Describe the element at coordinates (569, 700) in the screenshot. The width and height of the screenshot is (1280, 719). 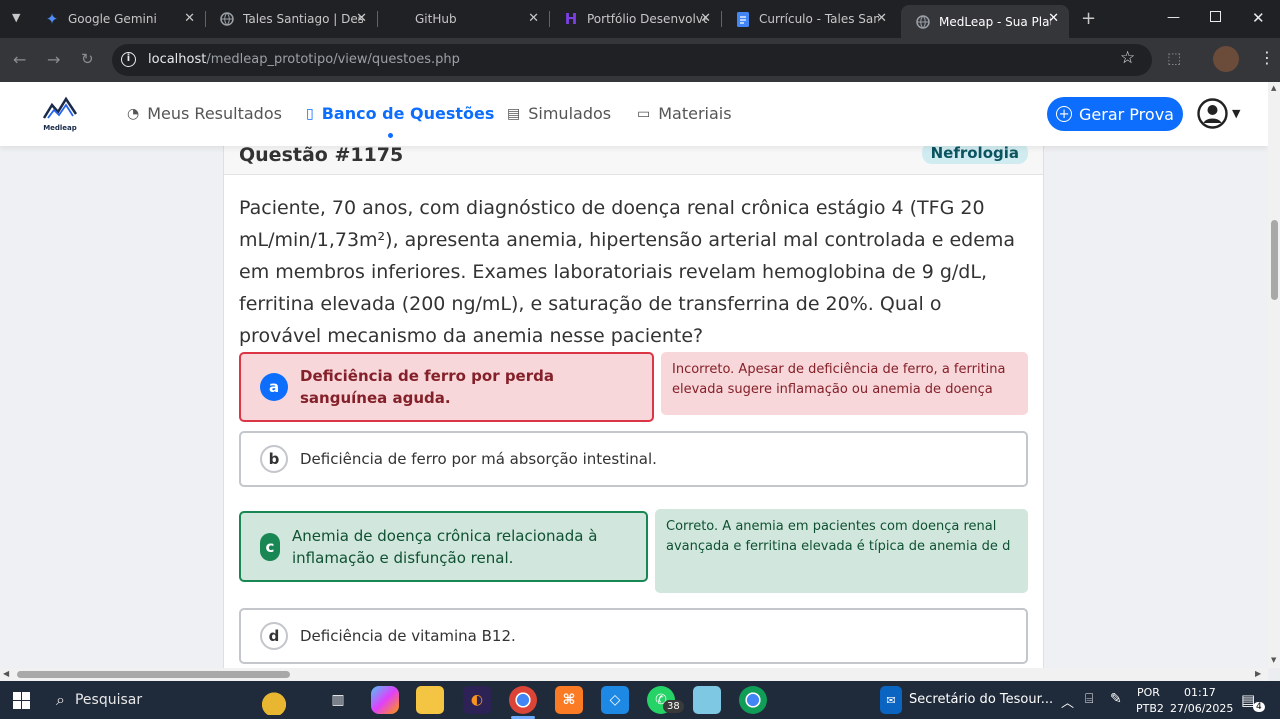
I see `xampp-icon: ⌘` at that location.